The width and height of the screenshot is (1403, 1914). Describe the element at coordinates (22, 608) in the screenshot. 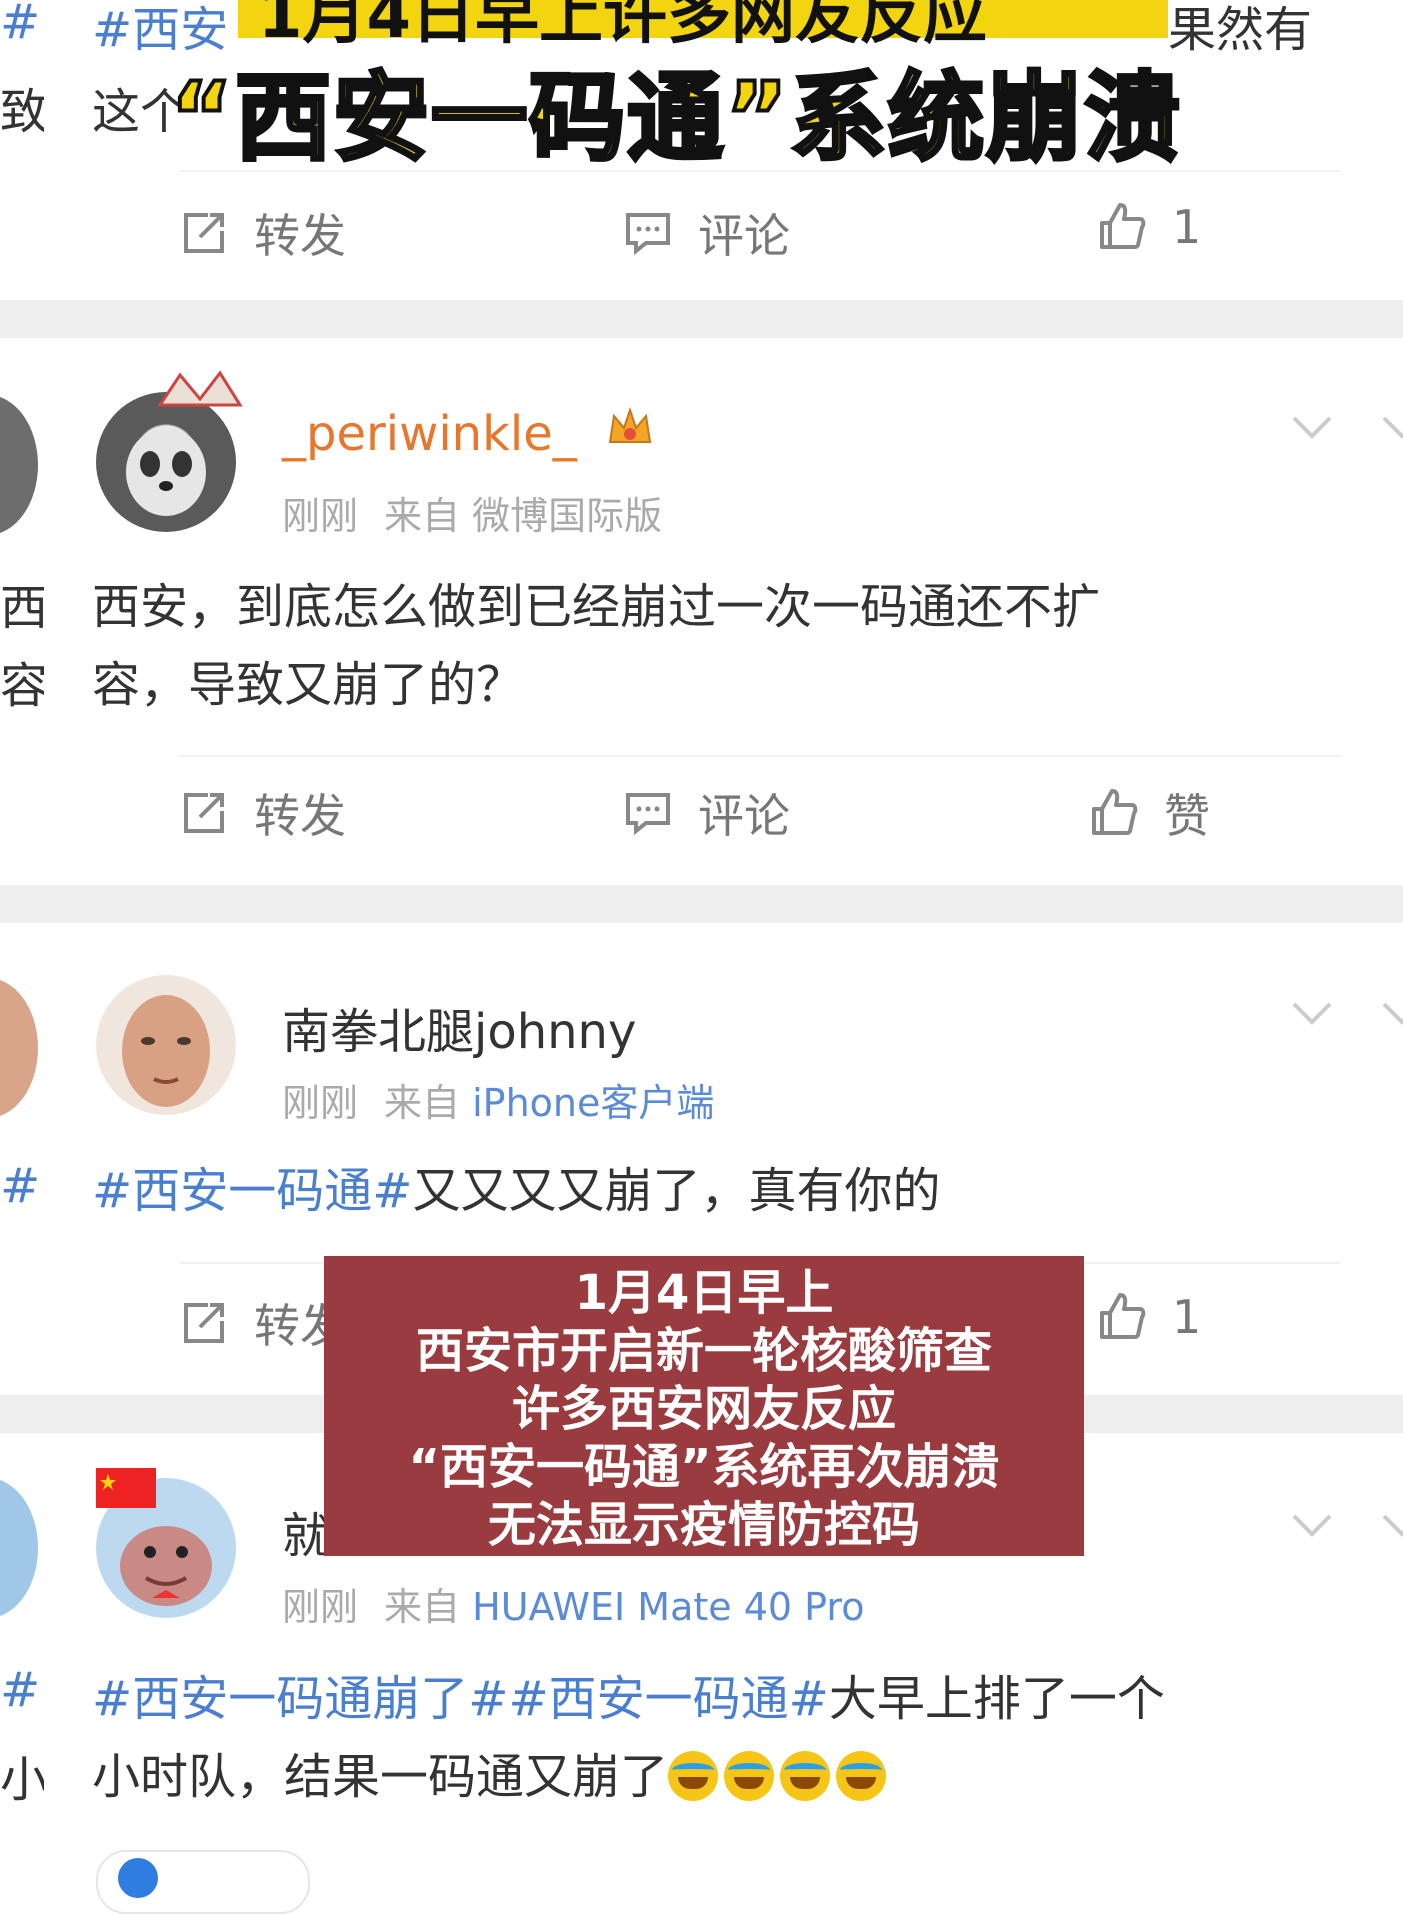

I see `left-post-text-cut: 西` at that location.